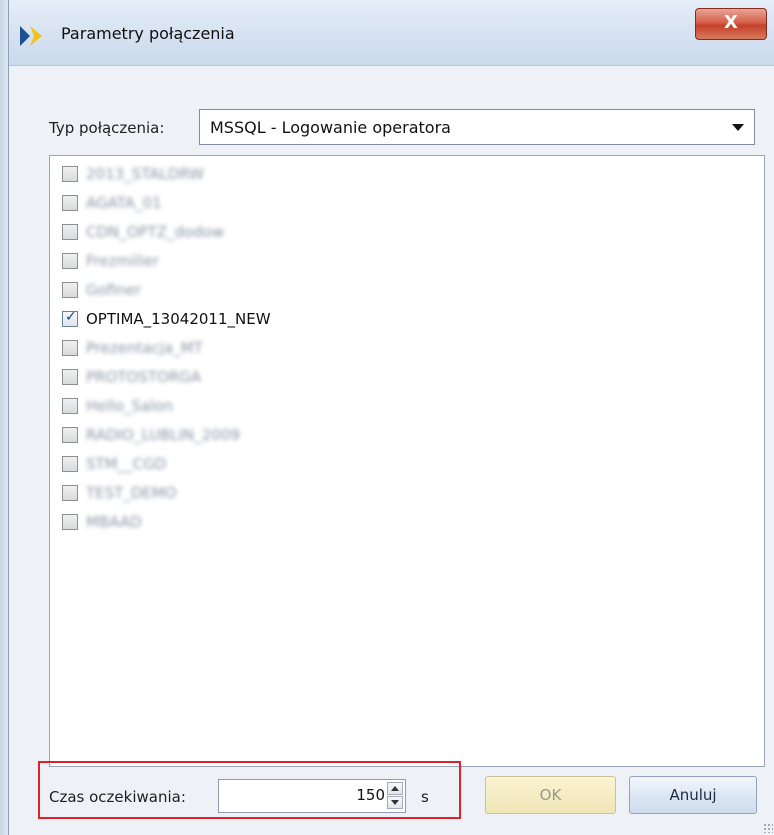 This screenshot has height=835, width=774. I want to click on cancel-button: Anuluj, so click(693, 795).